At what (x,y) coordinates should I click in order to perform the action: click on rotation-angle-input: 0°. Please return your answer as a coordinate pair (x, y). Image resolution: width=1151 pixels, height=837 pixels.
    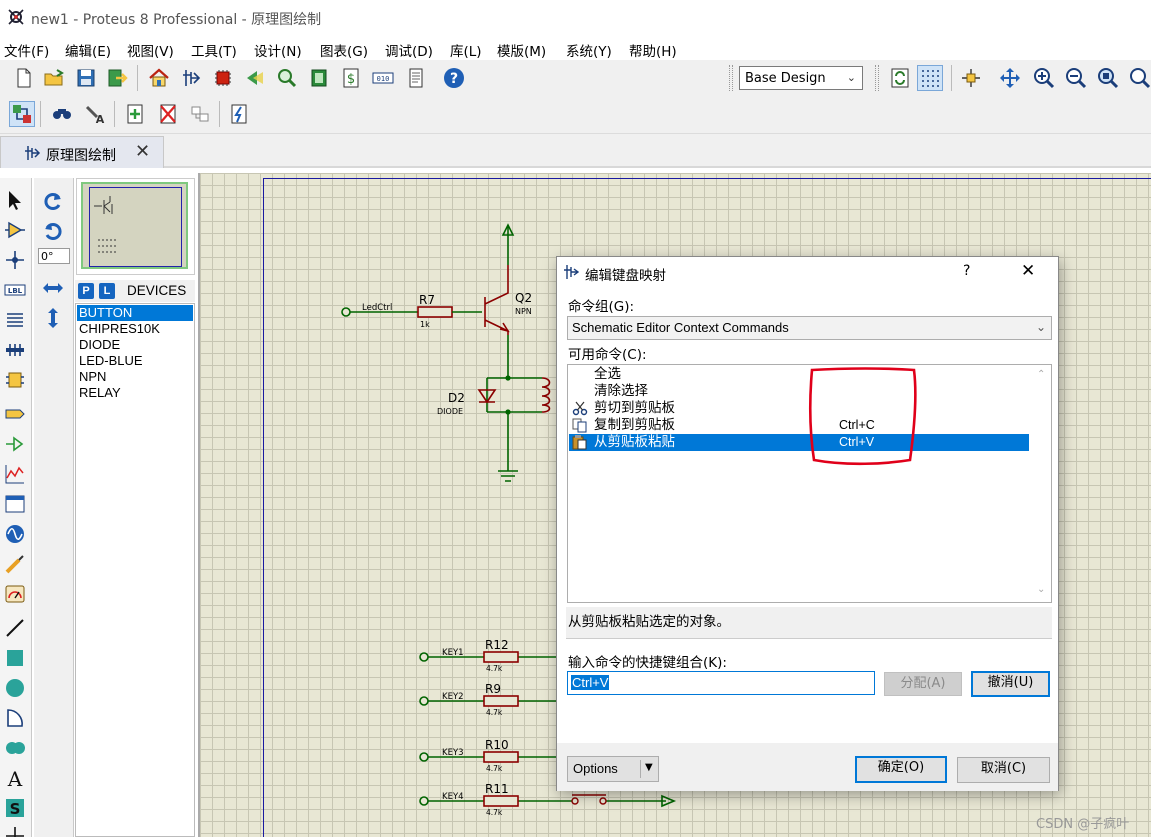
    Looking at the image, I should click on (54, 256).